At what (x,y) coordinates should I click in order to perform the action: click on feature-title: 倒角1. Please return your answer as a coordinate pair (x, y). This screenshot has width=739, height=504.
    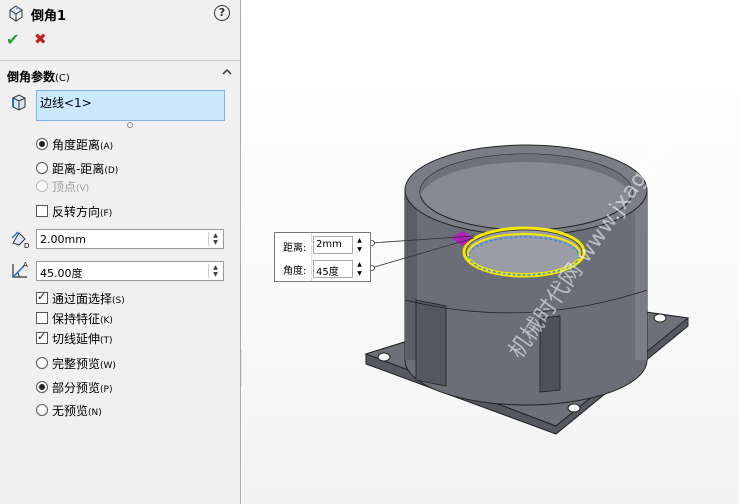
    Looking at the image, I should click on (49, 16).